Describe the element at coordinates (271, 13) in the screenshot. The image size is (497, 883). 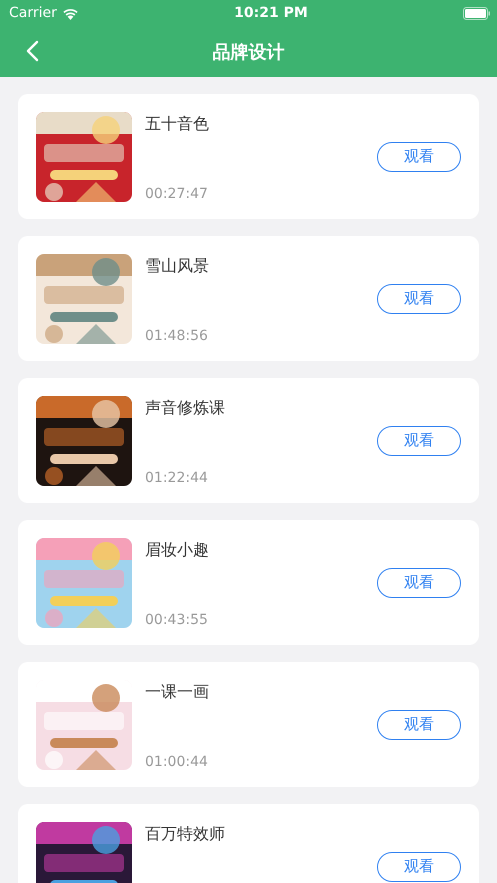
I see `status-time: 10:21 PM` at that location.